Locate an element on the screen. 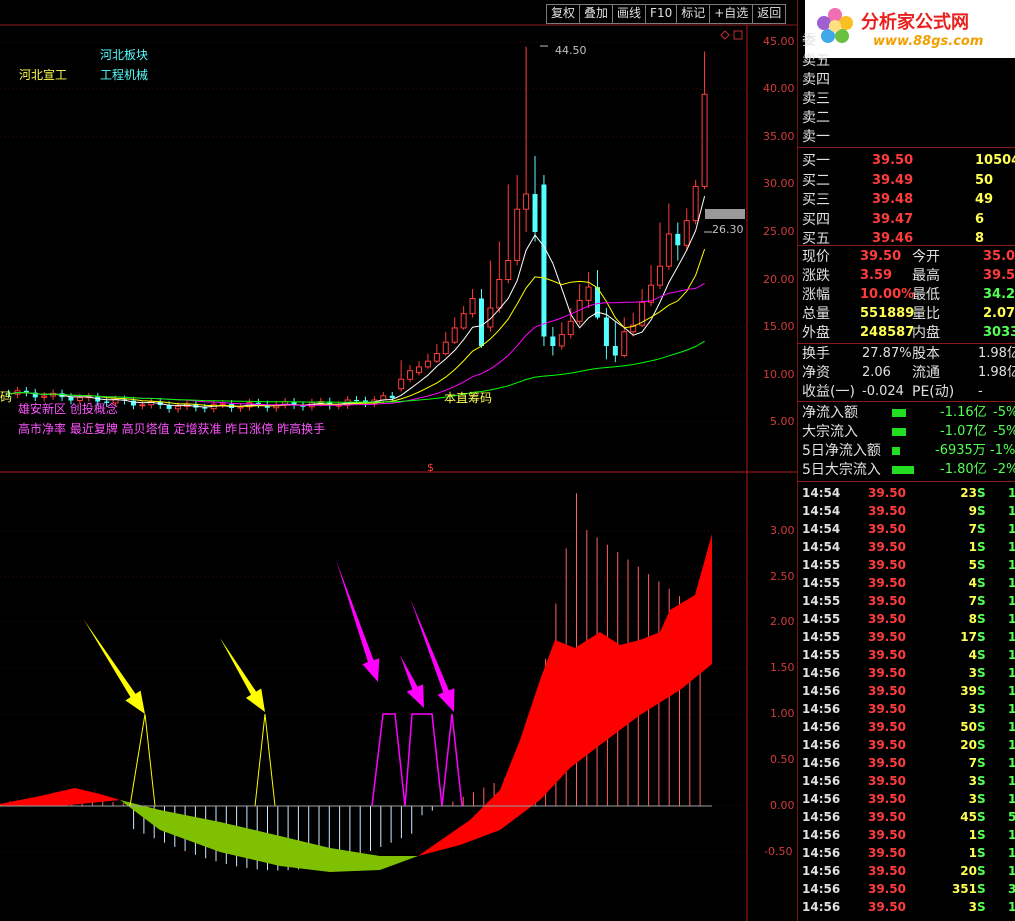 This screenshot has width=1015, height=921. diamond-icon is located at coordinates (725, 35).